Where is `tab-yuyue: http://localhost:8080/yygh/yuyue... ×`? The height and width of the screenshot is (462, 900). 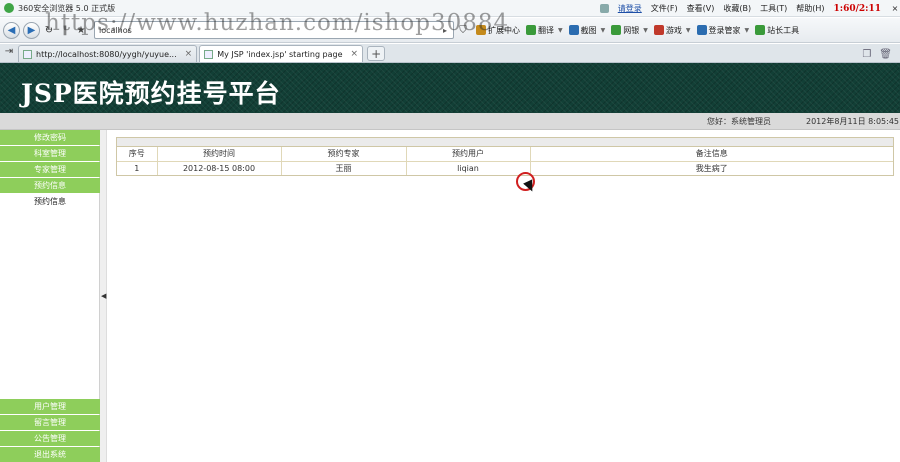 tab-yuyue: http://localhost:8080/yygh/yuyue... × is located at coordinates (108, 53).